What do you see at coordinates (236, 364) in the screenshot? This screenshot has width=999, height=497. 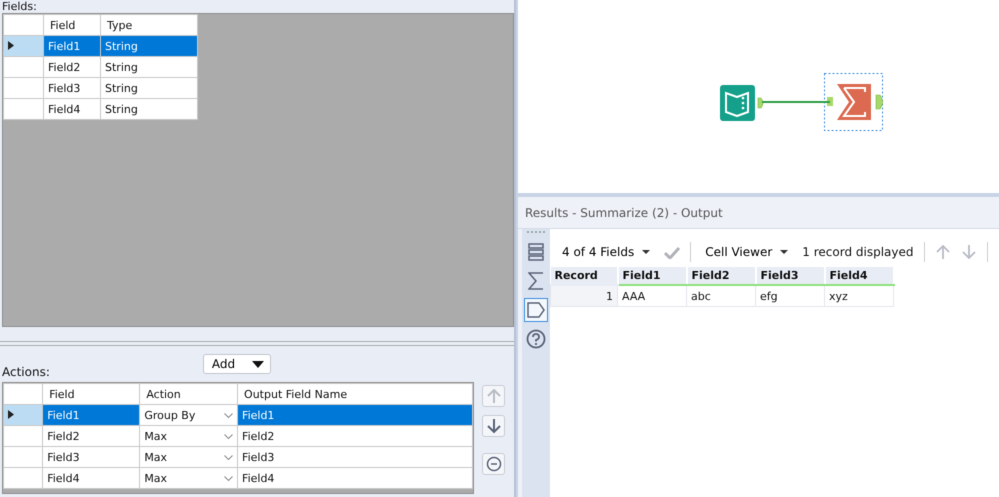 I see `add-dropdown-button: Add` at bounding box center [236, 364].